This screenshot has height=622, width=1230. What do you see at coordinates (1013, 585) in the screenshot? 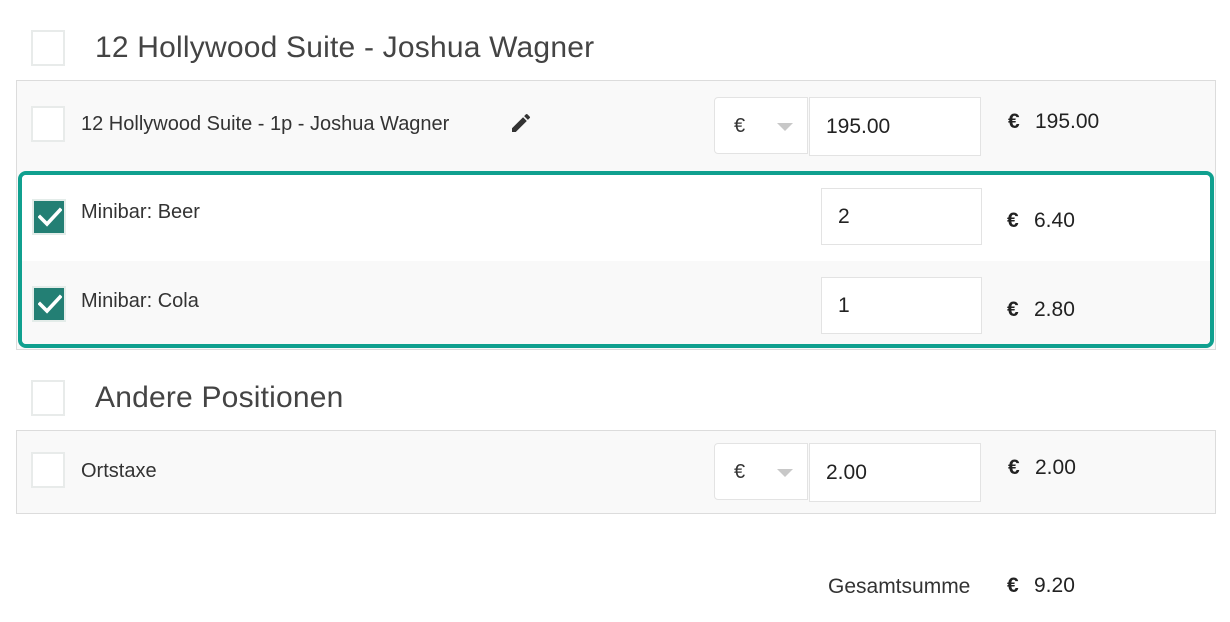
I see `total-currency: €` at bounding box center [1013, 585].